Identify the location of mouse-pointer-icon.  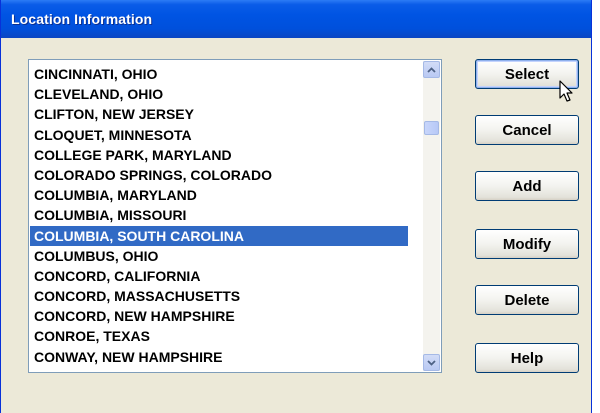
(566, 91).